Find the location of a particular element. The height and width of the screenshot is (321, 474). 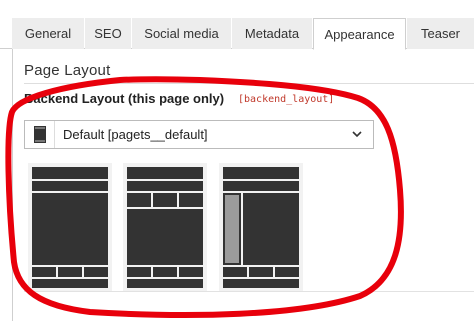

layout-sidebar-left-icon is located at coordinates (261, 227).